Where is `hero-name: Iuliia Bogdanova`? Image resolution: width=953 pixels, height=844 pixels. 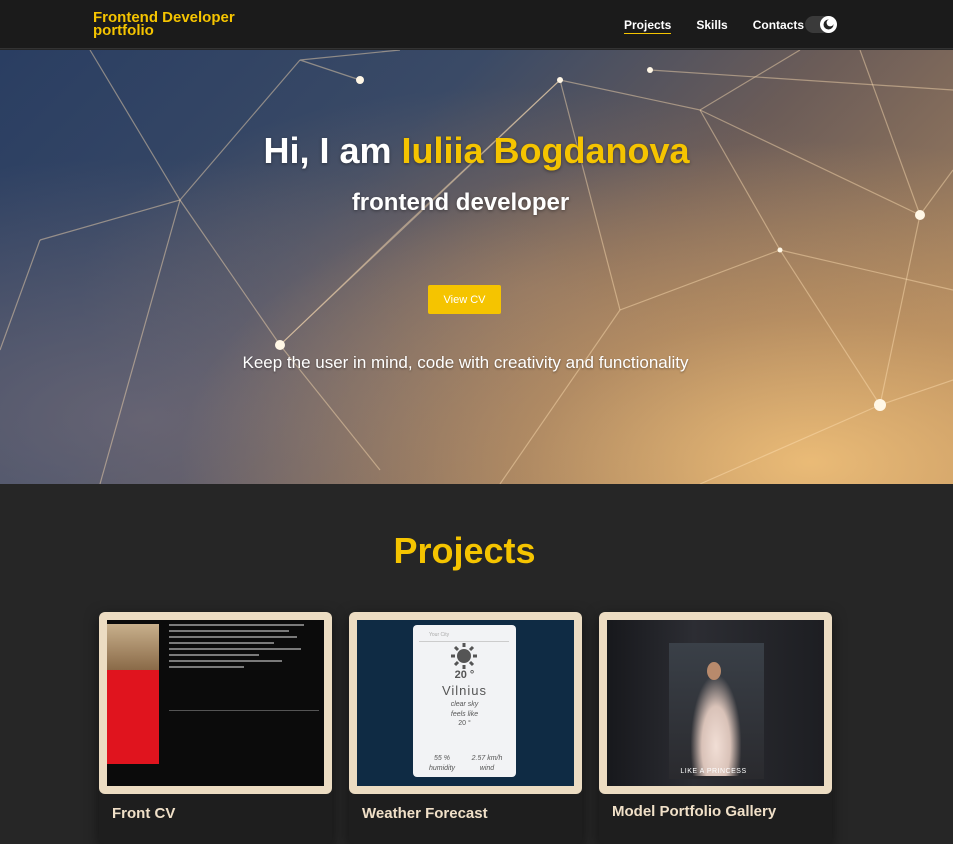
hero-name: Iuliia Bogdanova is located at coordinates (545, 150).